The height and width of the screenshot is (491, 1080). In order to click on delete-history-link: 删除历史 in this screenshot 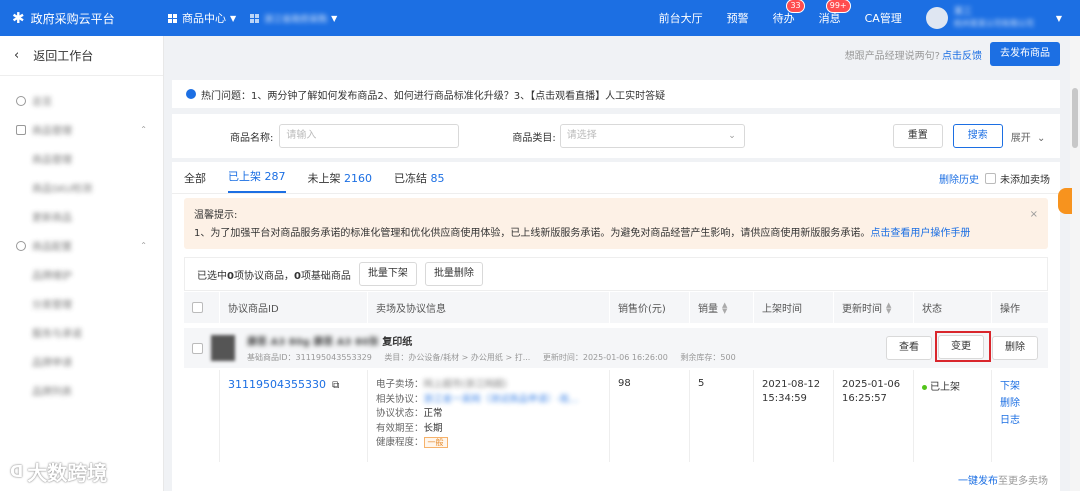, I will do `click(959, 178)`.